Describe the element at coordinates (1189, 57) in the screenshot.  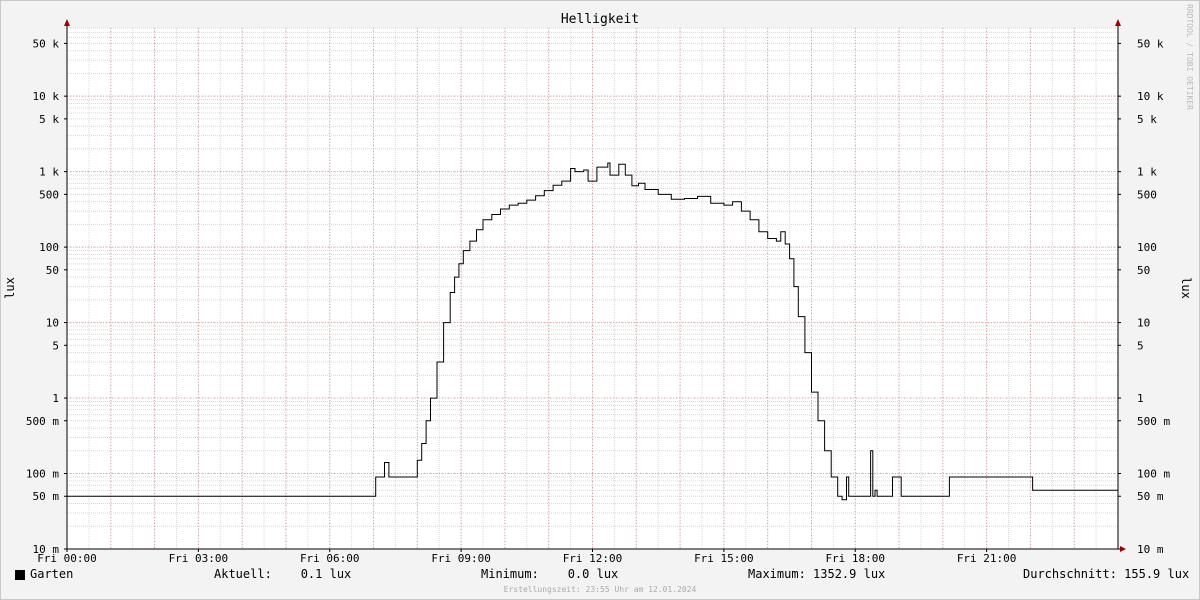
I see `rrdtool-credit: RRDTOOL / TOBI OETIKER` at that location.